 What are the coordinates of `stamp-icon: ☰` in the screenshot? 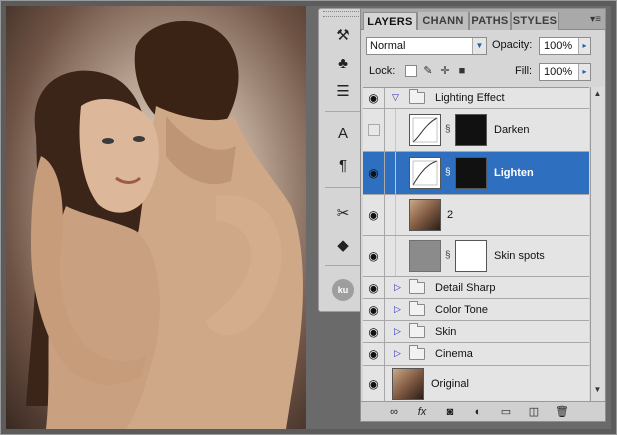 It's located at (343, 91).